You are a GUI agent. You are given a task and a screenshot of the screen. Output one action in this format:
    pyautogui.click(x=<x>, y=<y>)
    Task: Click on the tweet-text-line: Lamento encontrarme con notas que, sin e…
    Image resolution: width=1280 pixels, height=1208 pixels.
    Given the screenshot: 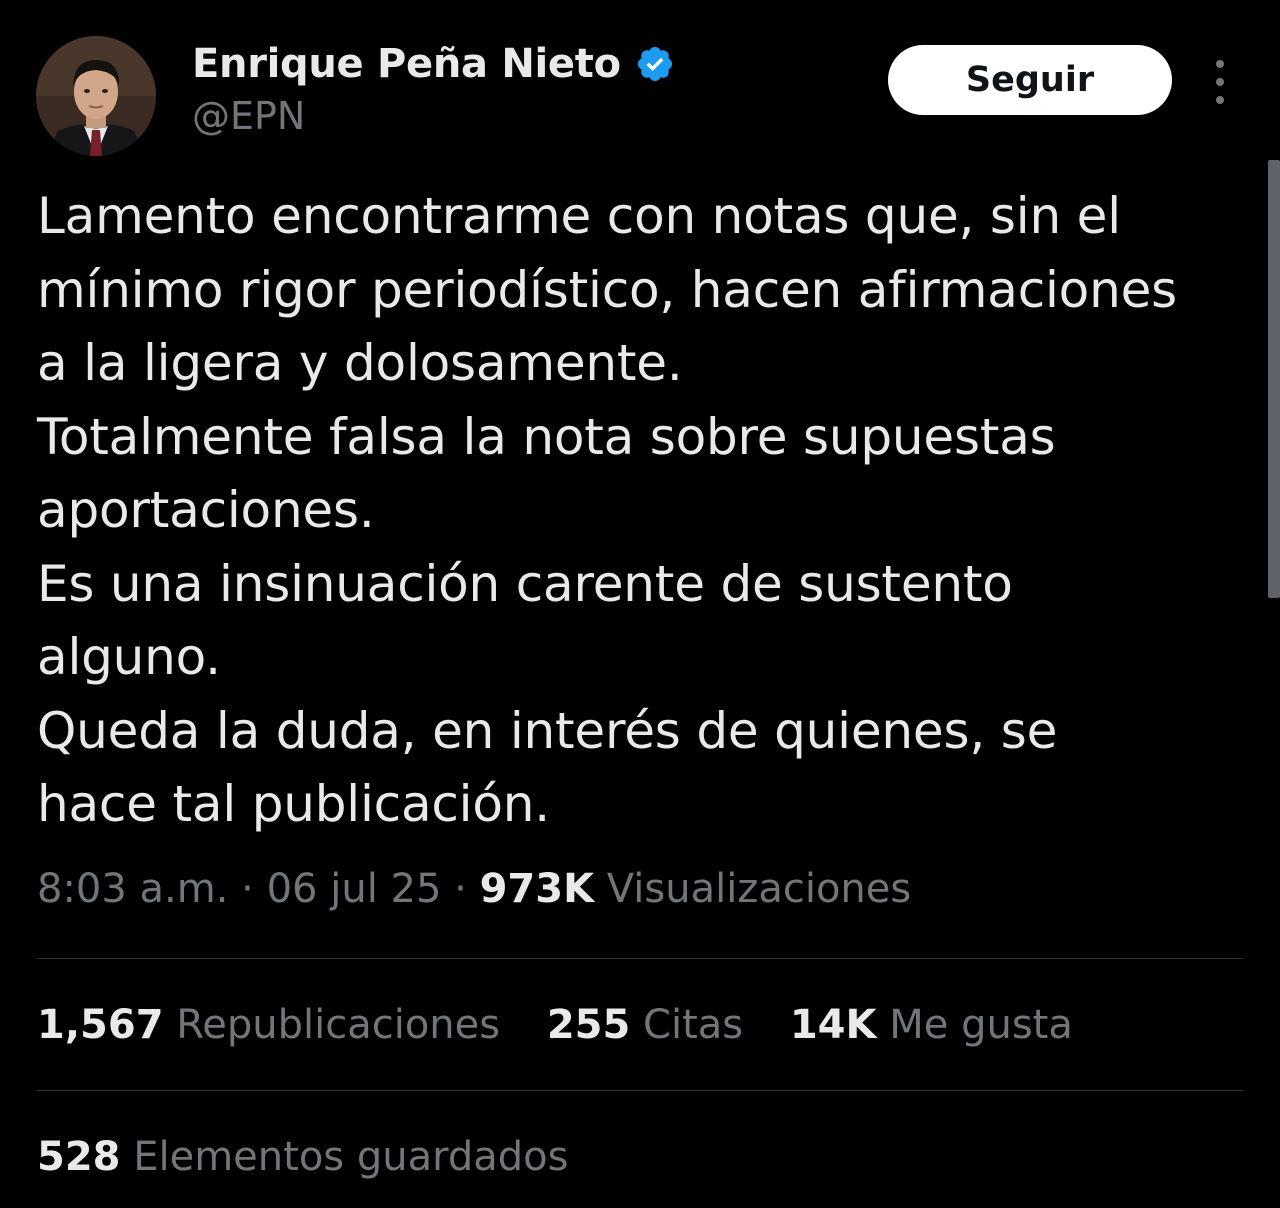 What is the action you would take?
    pyautogui.click(x=579, y=216)
    